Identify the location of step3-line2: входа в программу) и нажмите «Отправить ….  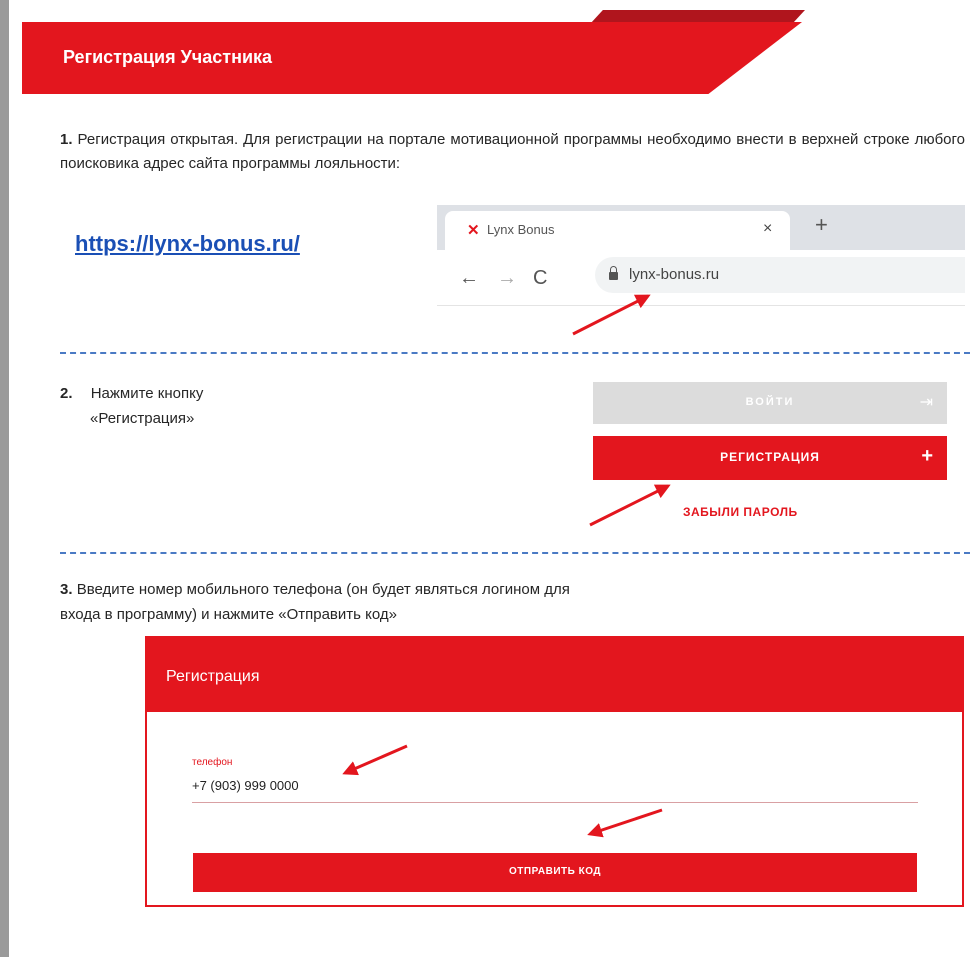
(228, 614).